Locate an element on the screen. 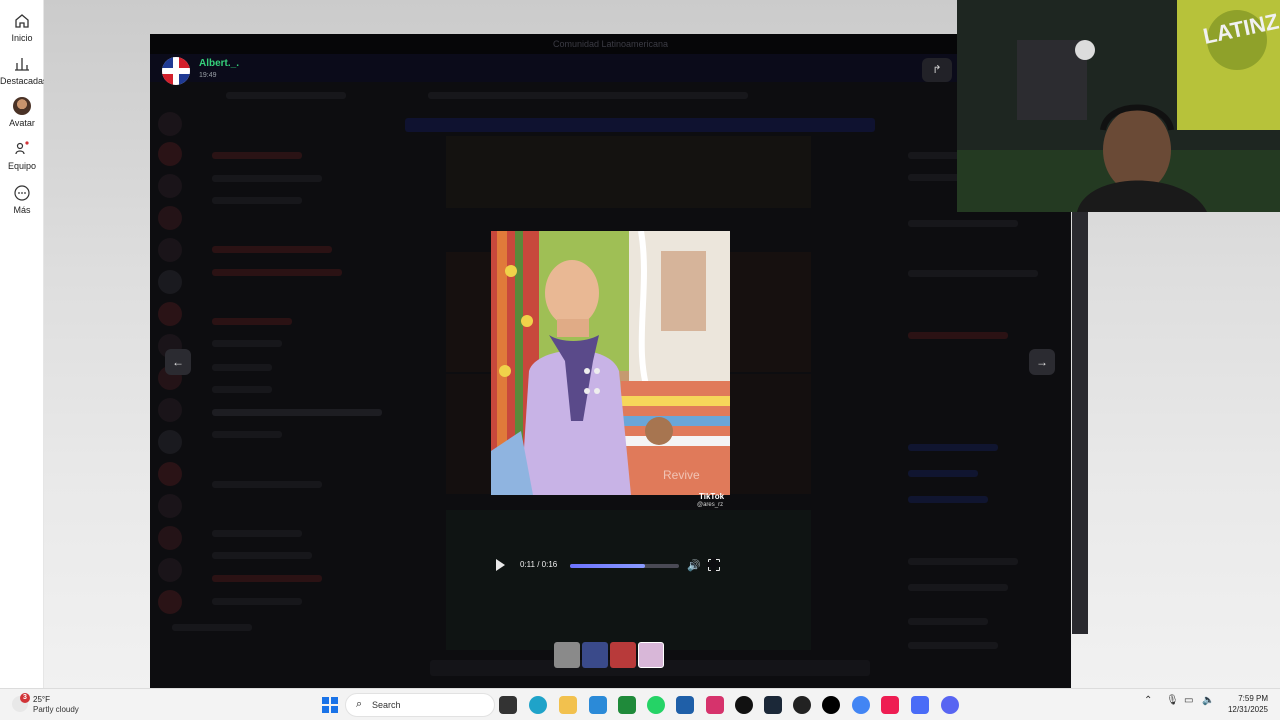 Image resolution: width=1280 pixels, height=720 pixels. instagram-icon is located at coordinates (715, 705).